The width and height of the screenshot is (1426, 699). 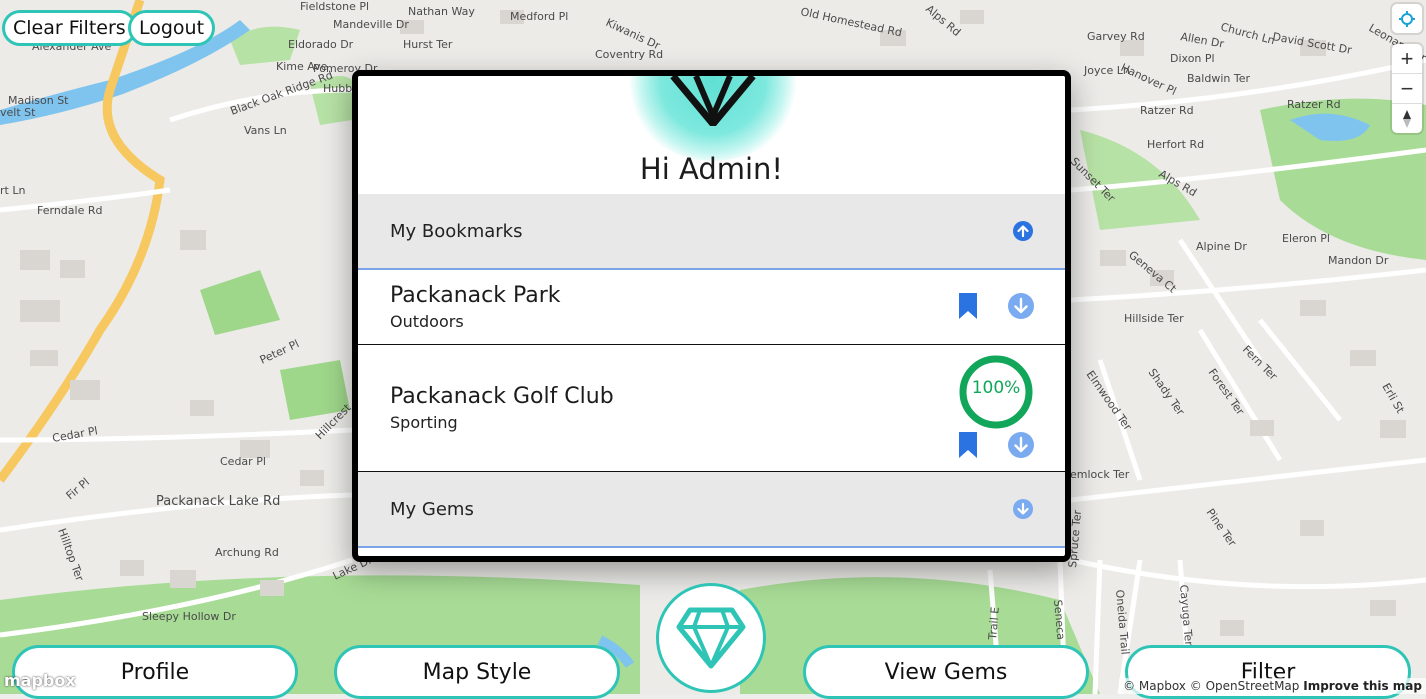 I want to click on bookmark-category: Sporting, so click(x=711, y=422).